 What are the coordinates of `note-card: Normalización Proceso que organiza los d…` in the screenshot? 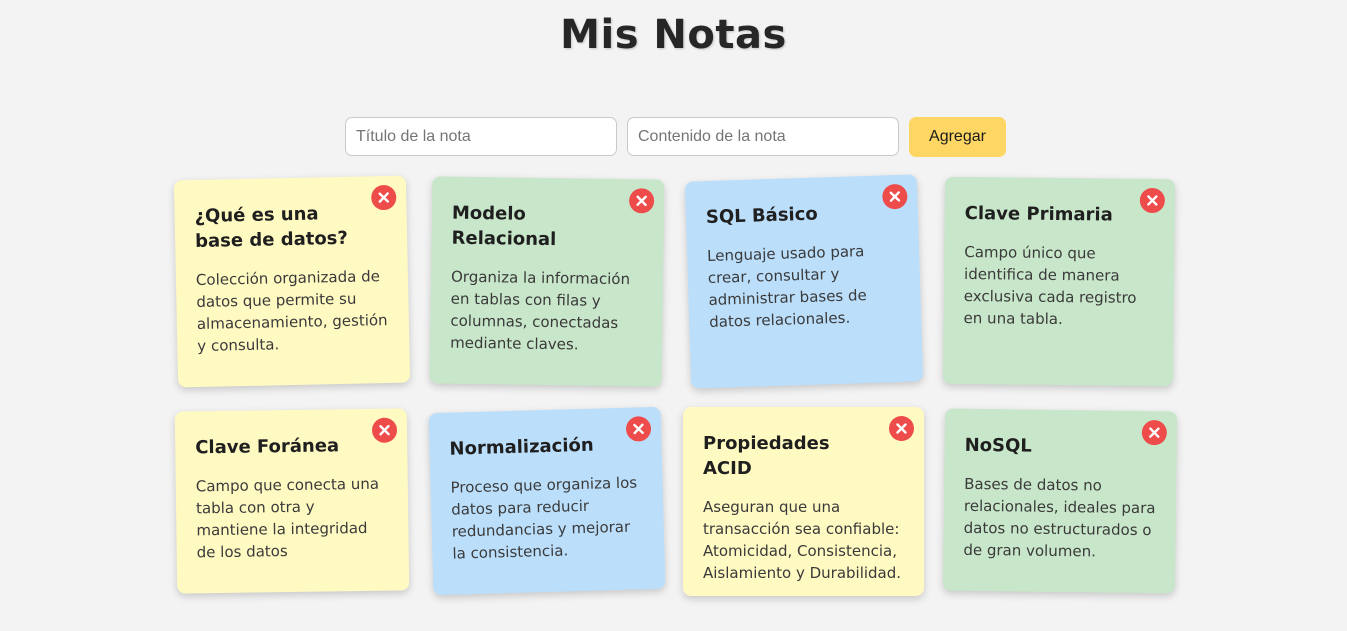 It's located at (547, 501).